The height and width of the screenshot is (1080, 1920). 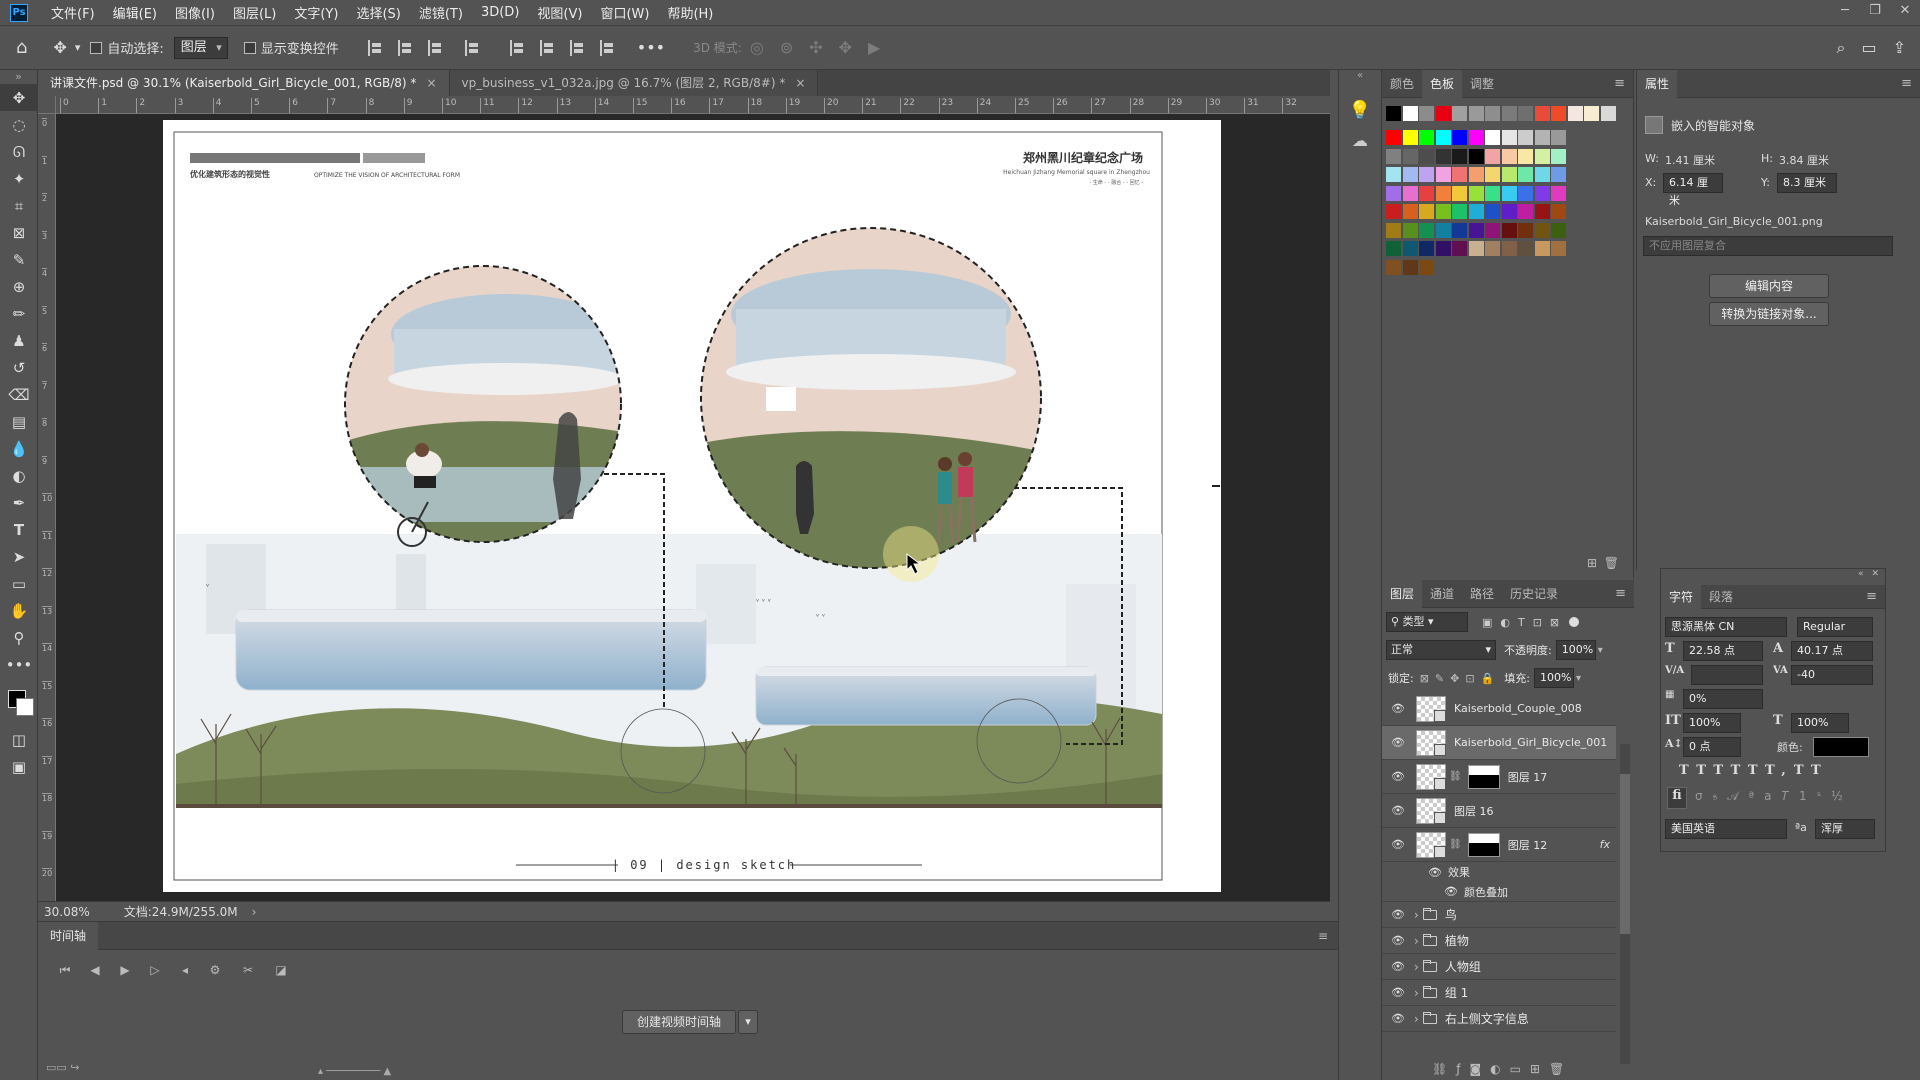 What do you see at coordinates (1502, 1069) in the screenshot?
I see `layer-footer-icons: ⛓ƒ◙◐▭⊞🗑` at bounding box center [1502, 1069].